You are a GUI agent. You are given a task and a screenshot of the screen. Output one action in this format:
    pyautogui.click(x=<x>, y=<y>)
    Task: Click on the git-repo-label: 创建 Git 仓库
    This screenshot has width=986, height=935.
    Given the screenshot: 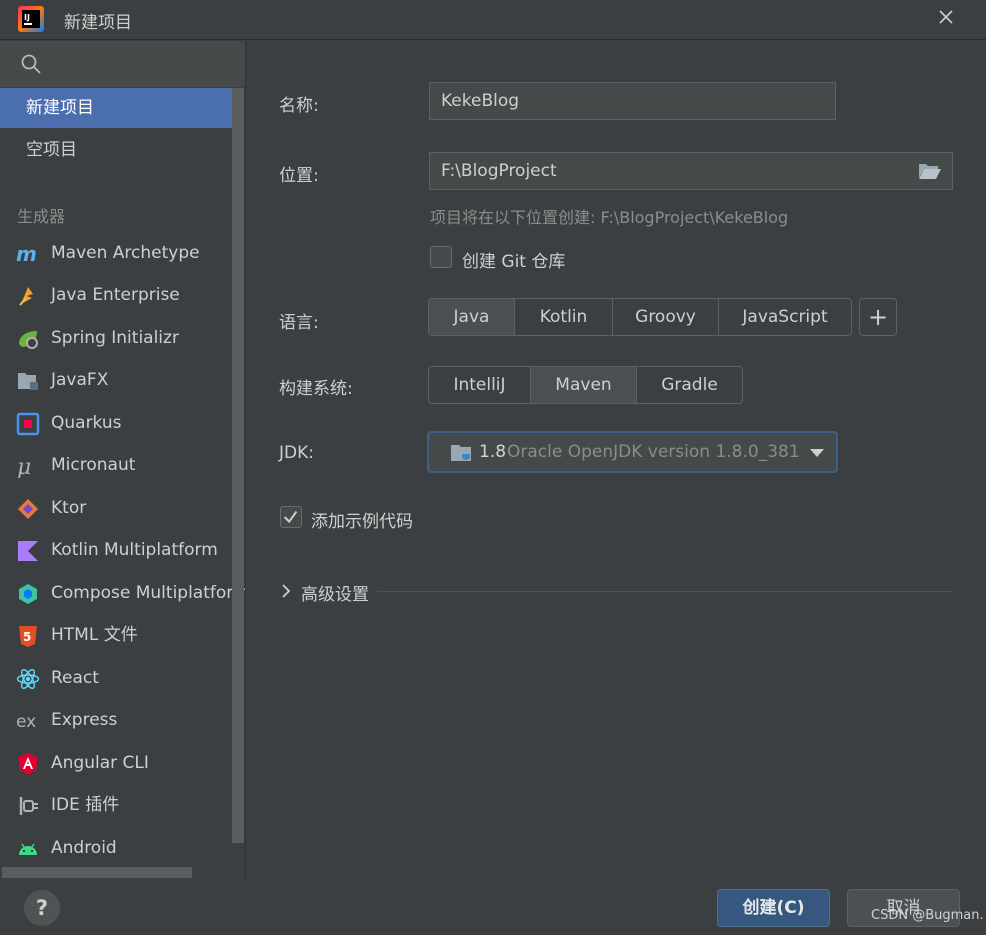 What is the action you would take?
    pyautogui.click(x=514, y=262)
    